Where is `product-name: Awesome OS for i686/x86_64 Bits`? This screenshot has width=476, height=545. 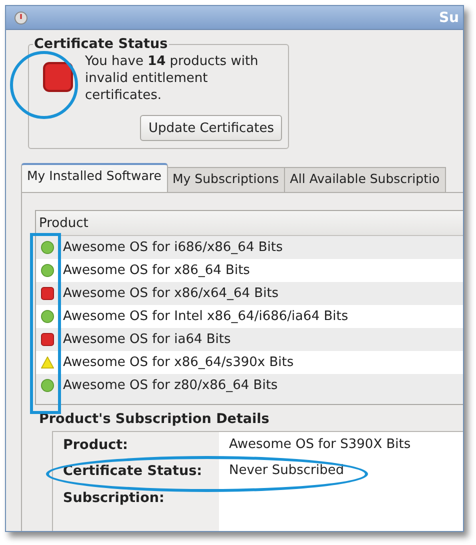
product-name: Awesome OS for i686/x86_64 Bits is located at coordinates (173, 247).